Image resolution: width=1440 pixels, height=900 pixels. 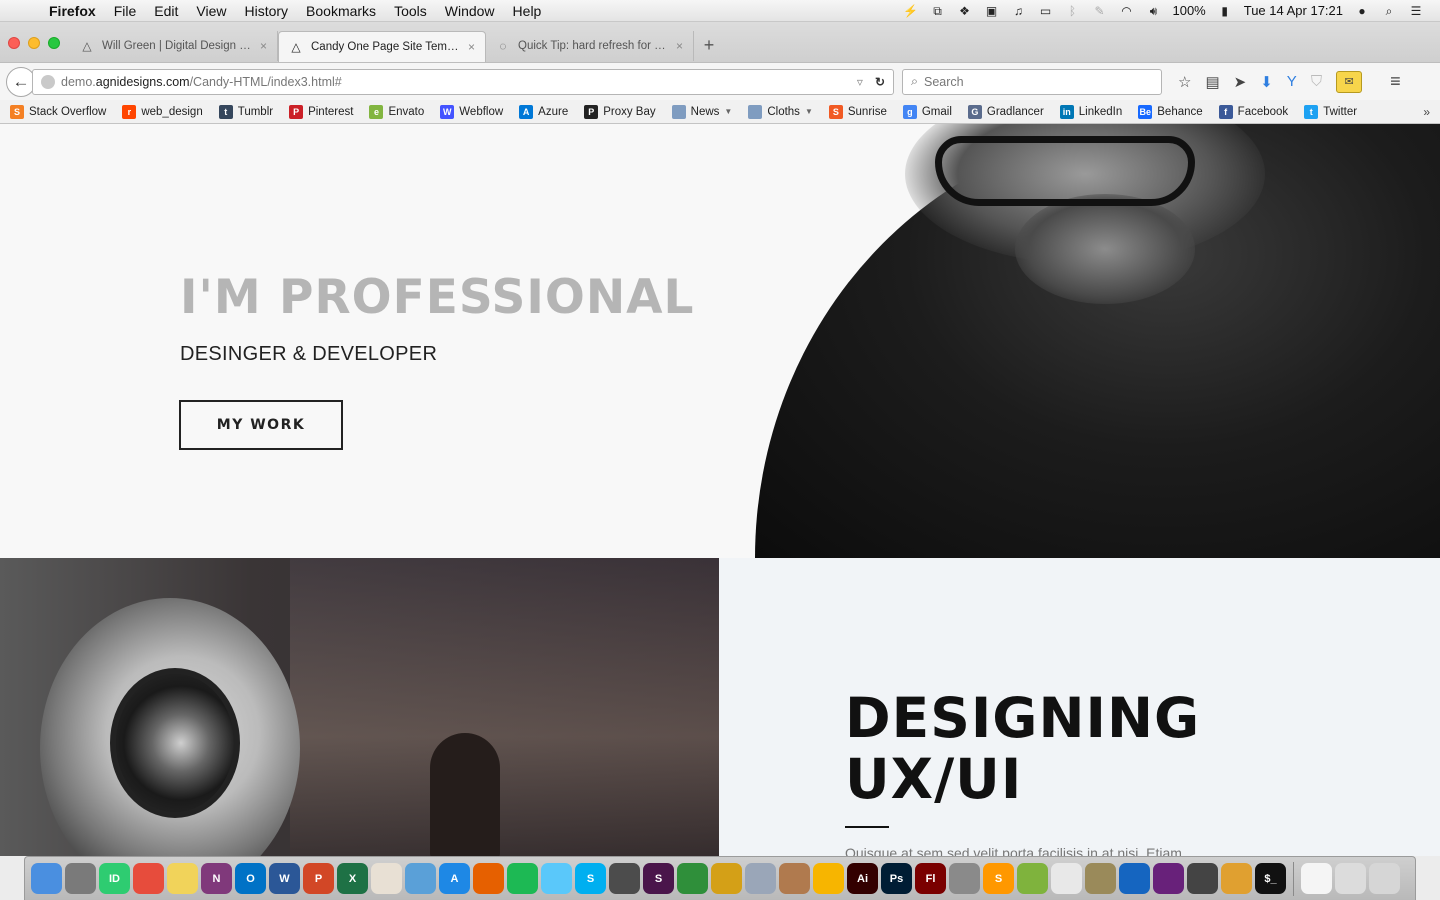 What do you see at coordinates (692, 878) in the screenshot?
I see `codekit-icon` at bounding box center [692, 878].